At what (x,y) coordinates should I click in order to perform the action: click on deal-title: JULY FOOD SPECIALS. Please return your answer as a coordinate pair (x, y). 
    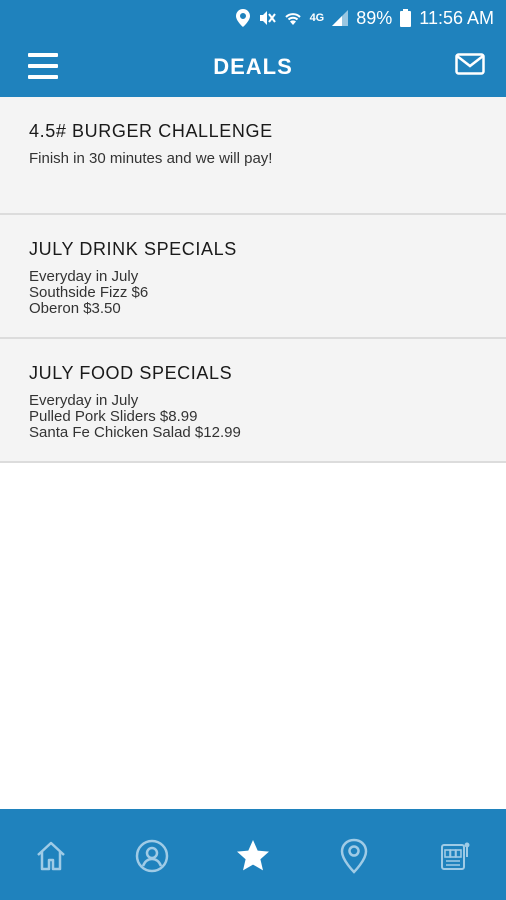
    Looking at the image, I should click on (131, 373).